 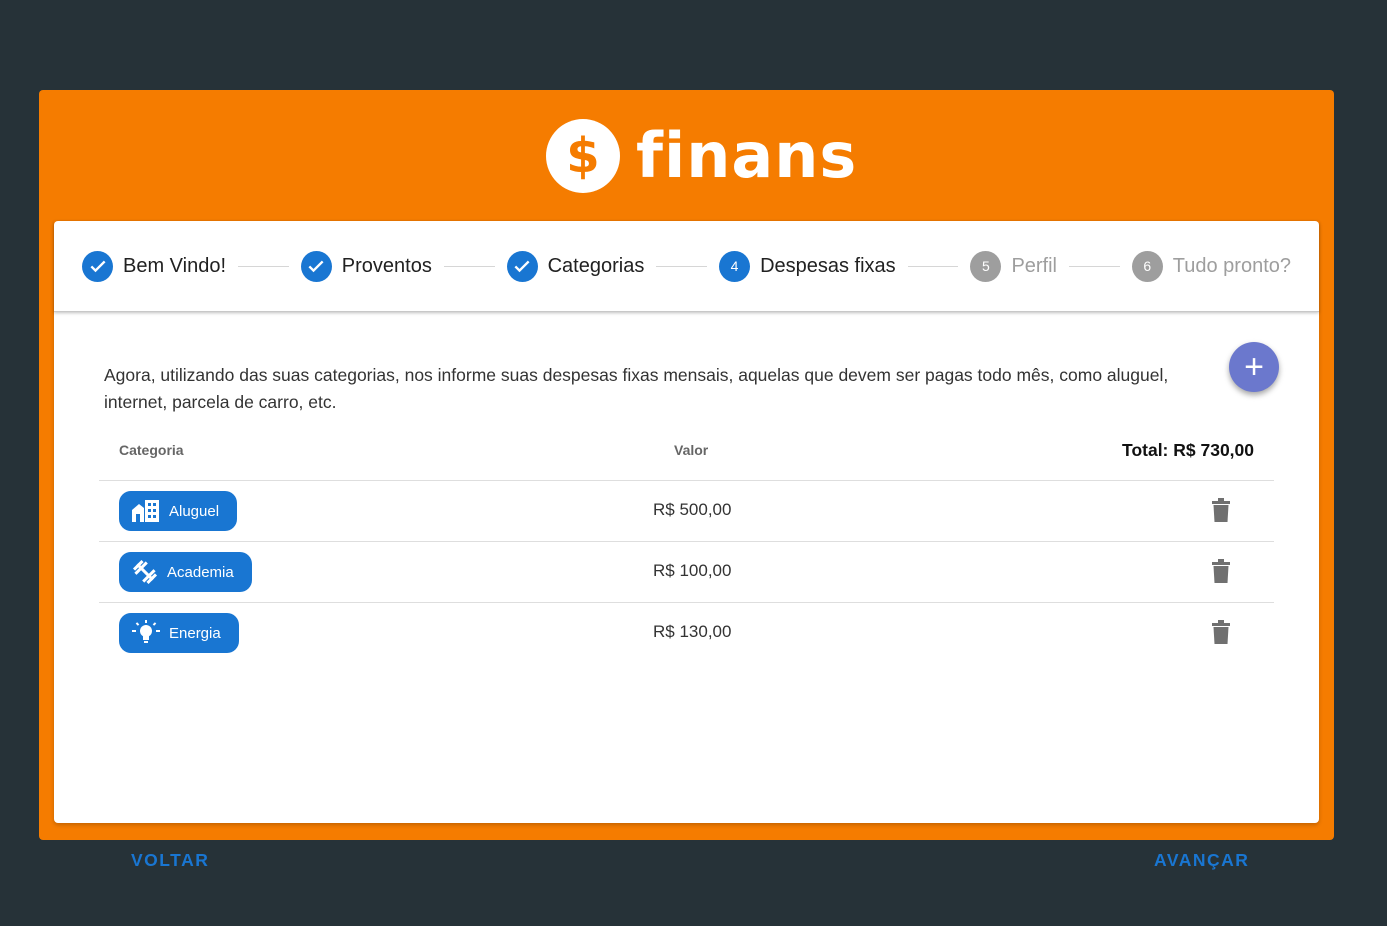 I want to click on back-button: VOLTAR, so click(x=170, y=860).